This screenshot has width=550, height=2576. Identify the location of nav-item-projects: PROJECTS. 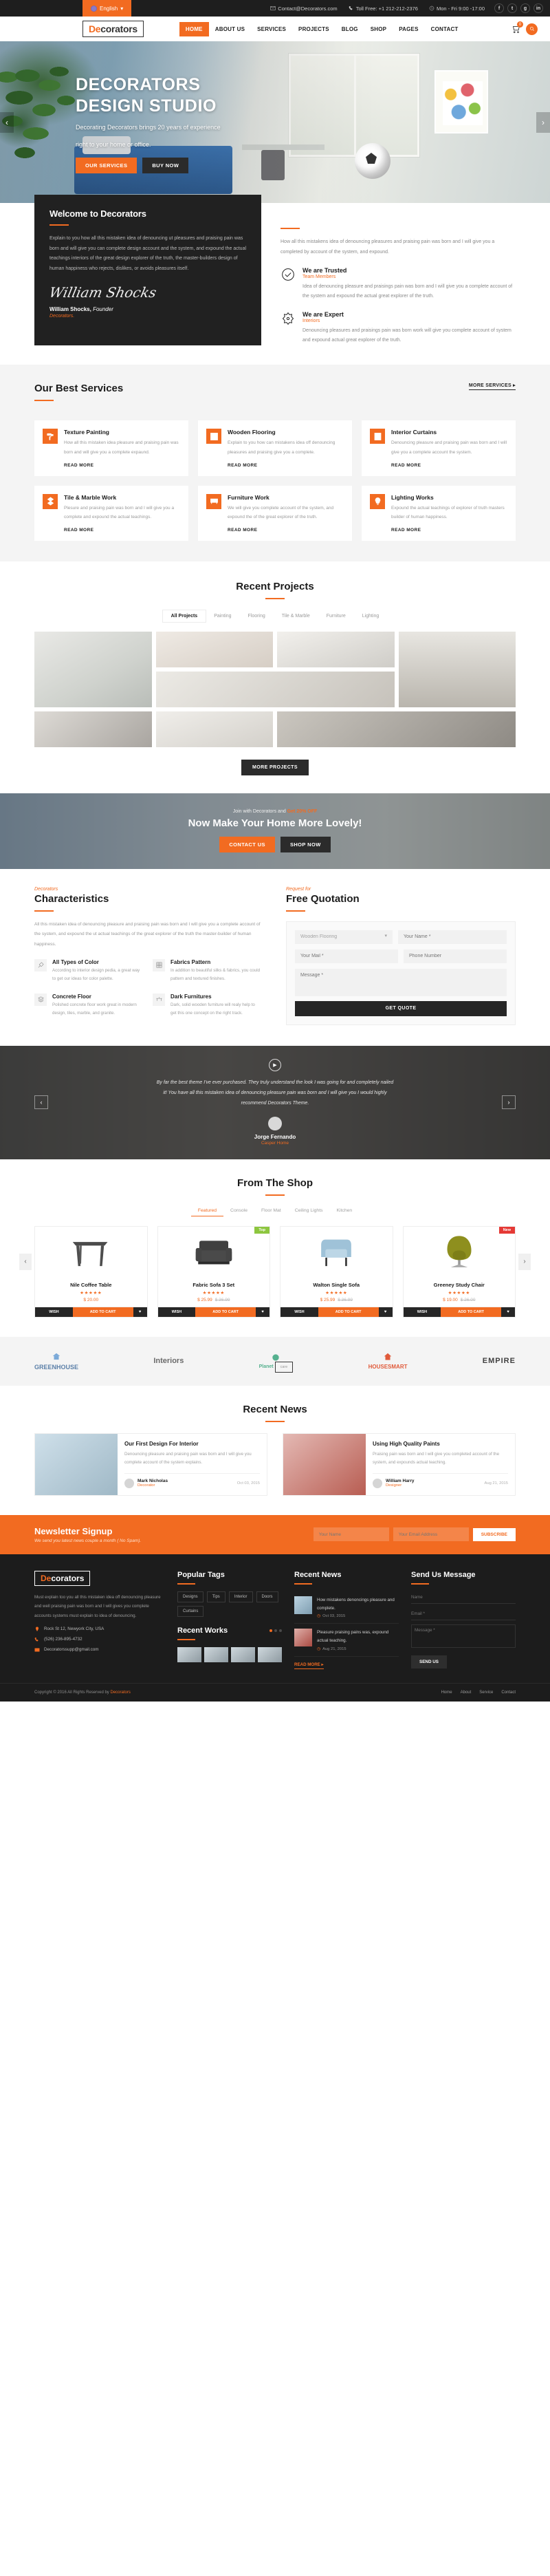
(314, 29).